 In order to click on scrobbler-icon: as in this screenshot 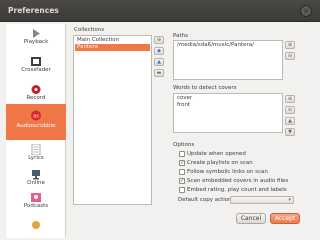, I will do `click(36, 115)`.